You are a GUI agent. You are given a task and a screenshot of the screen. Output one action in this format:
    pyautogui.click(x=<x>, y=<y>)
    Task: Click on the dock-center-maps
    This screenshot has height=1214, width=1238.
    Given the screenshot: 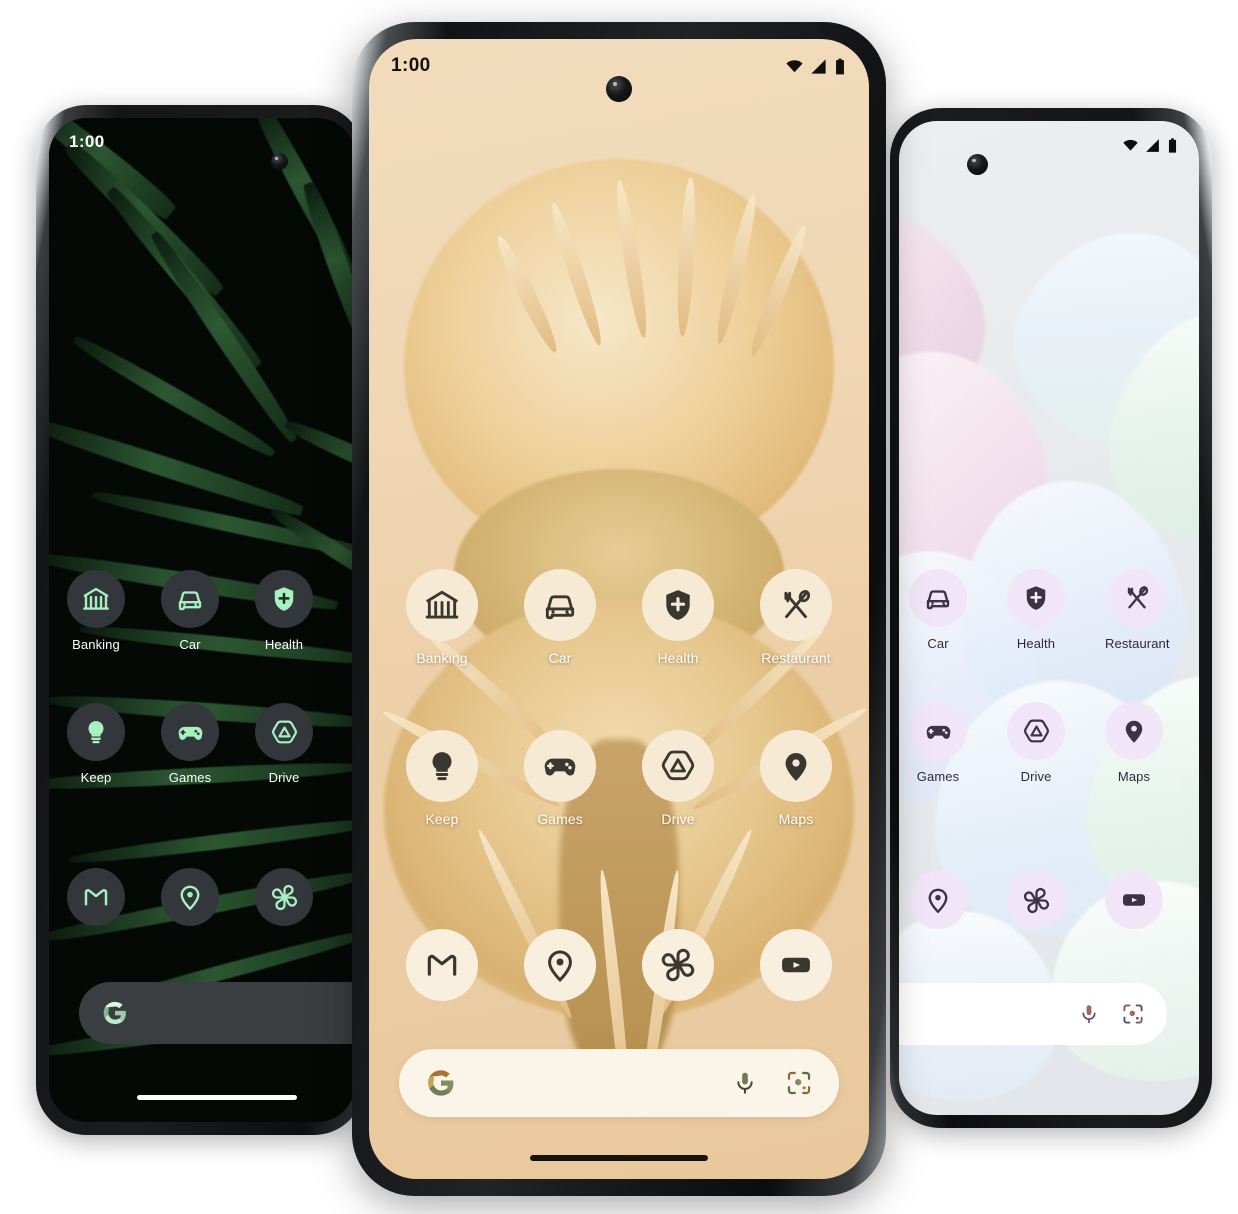 What is the action you would take?
    pyautogui.click(x=560, y=965)
    